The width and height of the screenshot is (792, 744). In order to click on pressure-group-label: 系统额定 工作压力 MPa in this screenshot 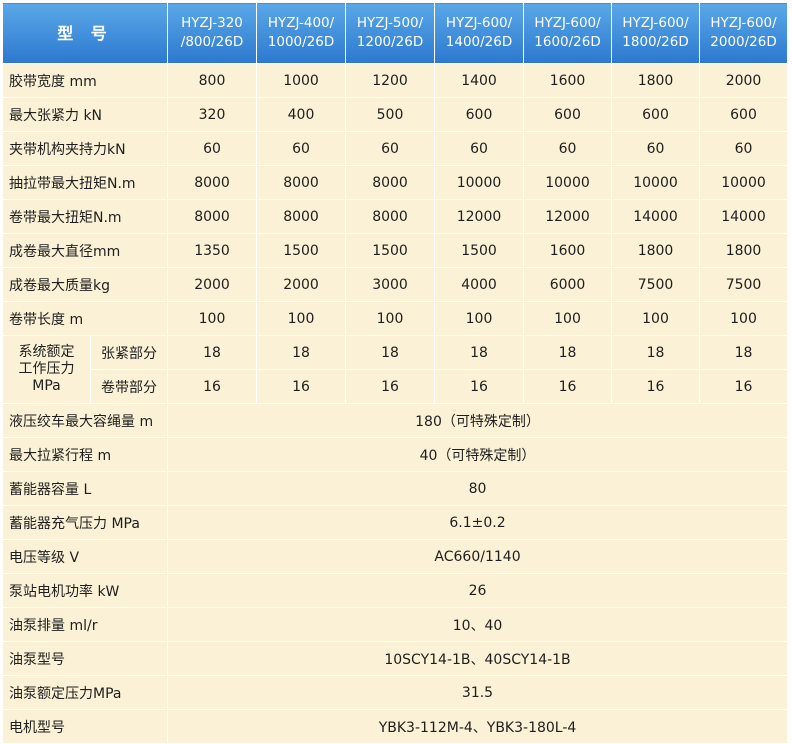, I will do `click(46, 369)`.